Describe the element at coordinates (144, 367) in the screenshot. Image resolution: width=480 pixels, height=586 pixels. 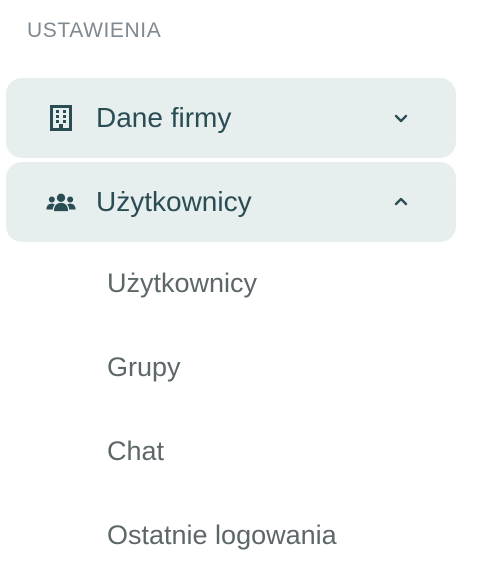
I see `nav-subitem-groups: Grupy` at that location.